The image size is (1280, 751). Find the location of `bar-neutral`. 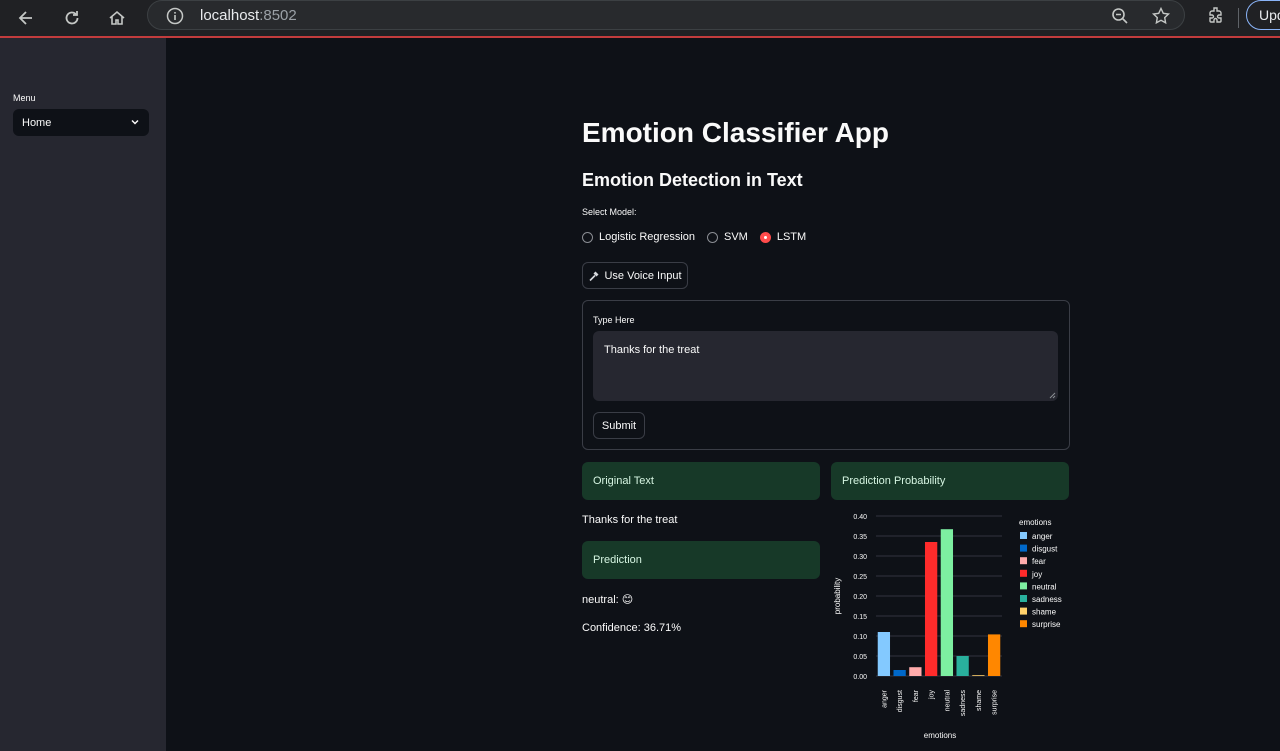

bar-neutral is located at coordinates (947, 602).